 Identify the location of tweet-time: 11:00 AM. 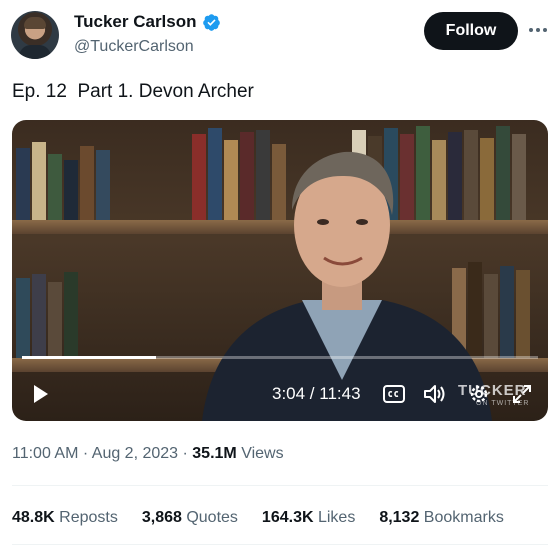
(45, 453).